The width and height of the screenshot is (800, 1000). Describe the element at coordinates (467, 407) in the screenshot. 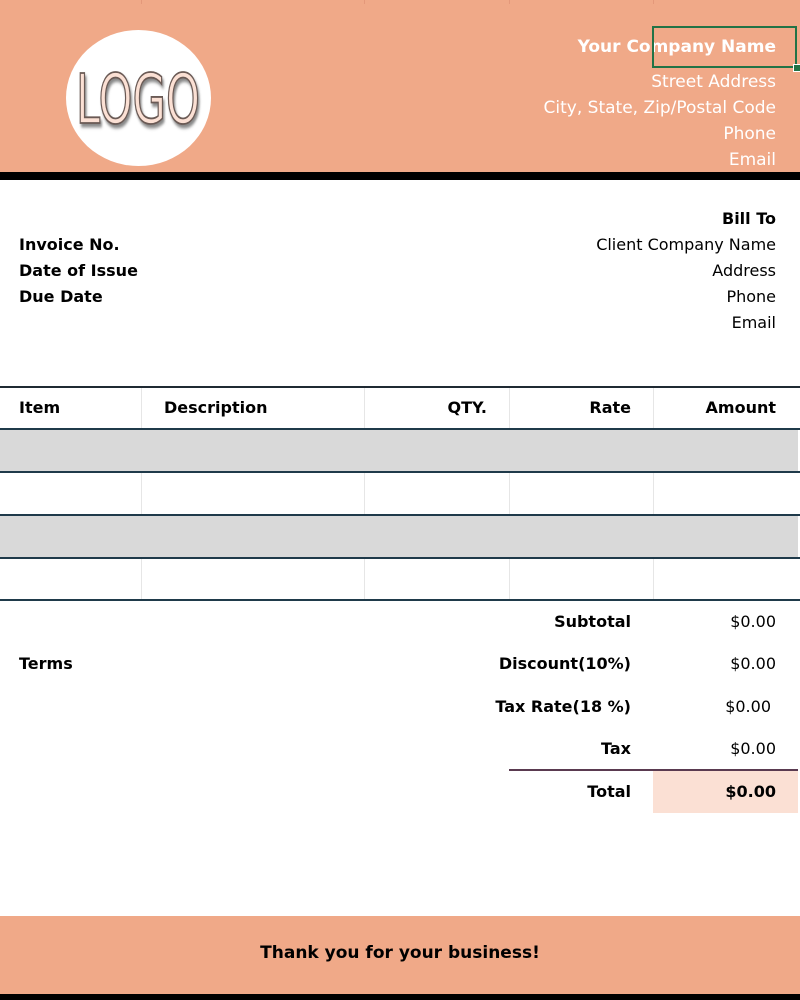

I see `column-header-qty: QTY.` at that location.